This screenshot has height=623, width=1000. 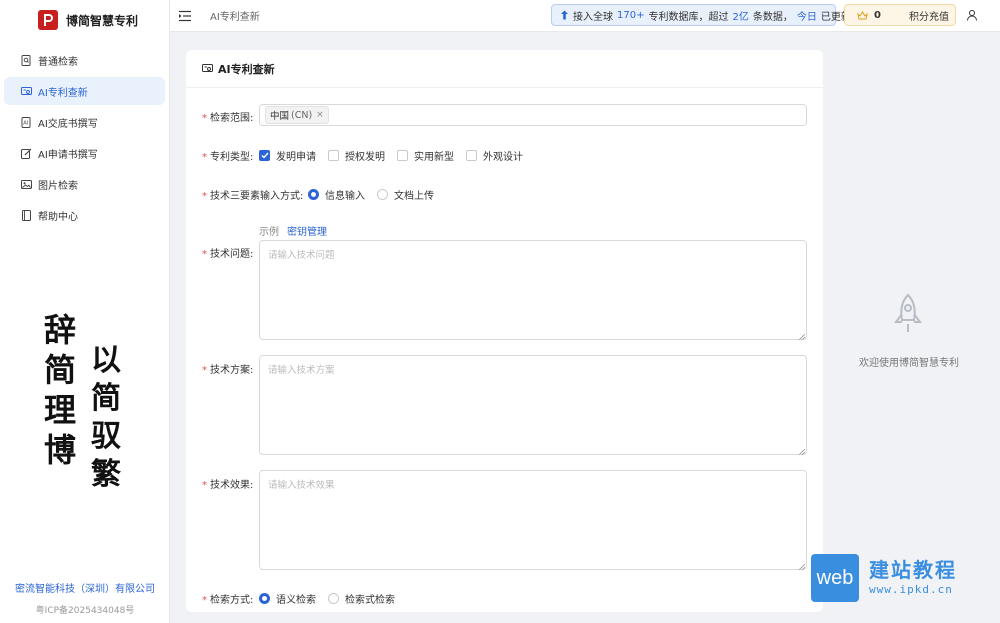 I want to click on search-mode-label: * 检索方式:, so click(x=228, y=600).